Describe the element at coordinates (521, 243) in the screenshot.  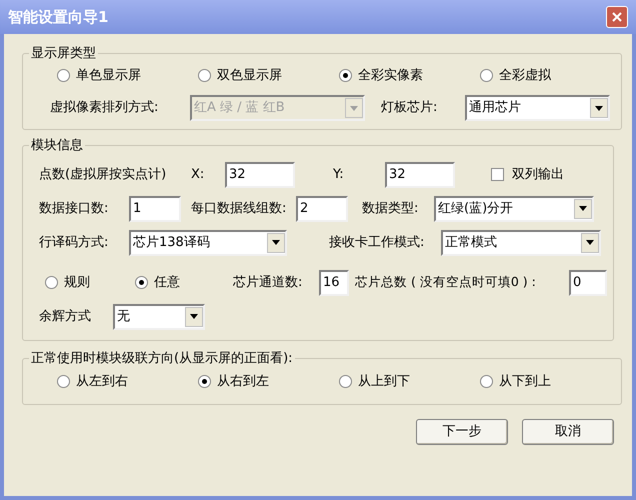
I see `dropdown: 正常模式` at that location.